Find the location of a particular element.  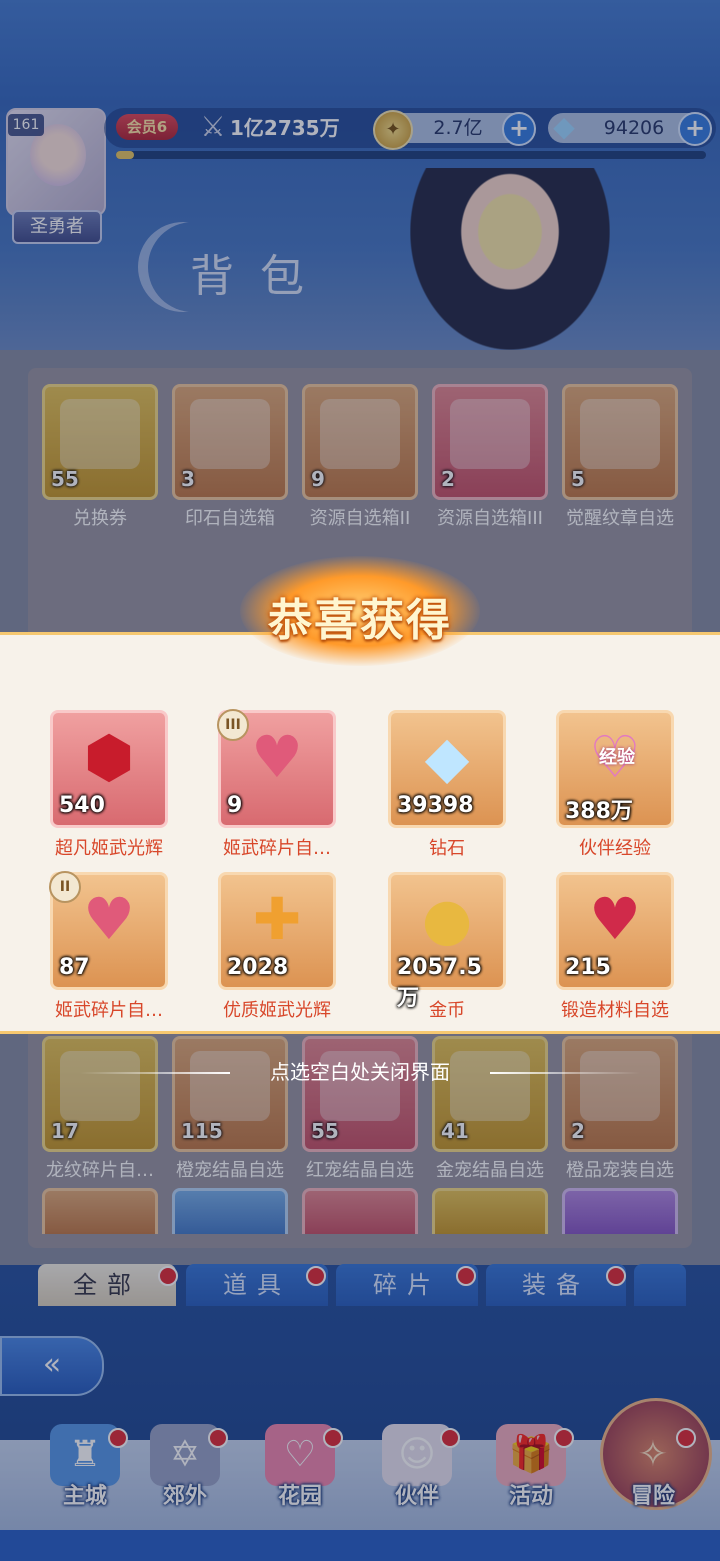

exp-badge-label: 经验 is located at coordinates (617, 757).